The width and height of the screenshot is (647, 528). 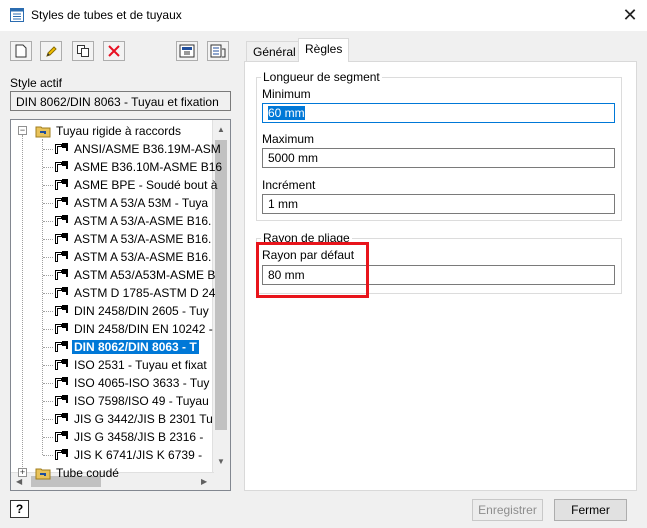 I want to click on increment-field: 1 mm, so click(x=438, y=204).